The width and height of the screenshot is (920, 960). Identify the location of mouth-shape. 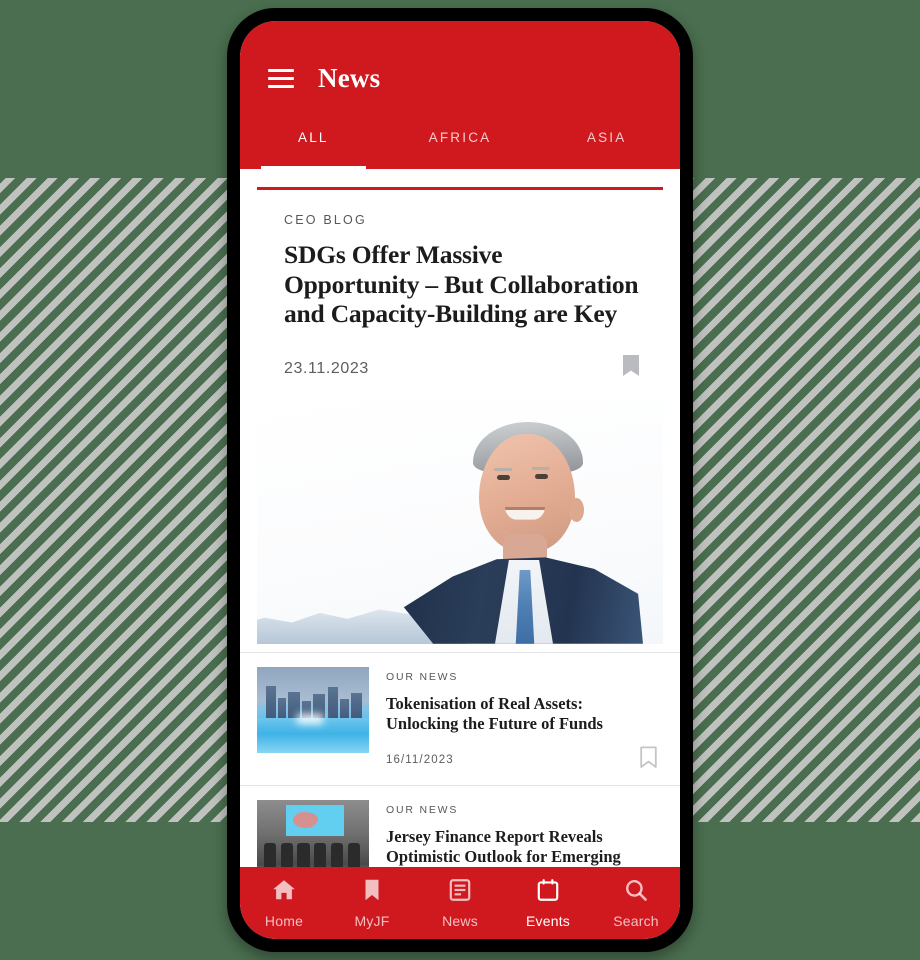
(525, 513).